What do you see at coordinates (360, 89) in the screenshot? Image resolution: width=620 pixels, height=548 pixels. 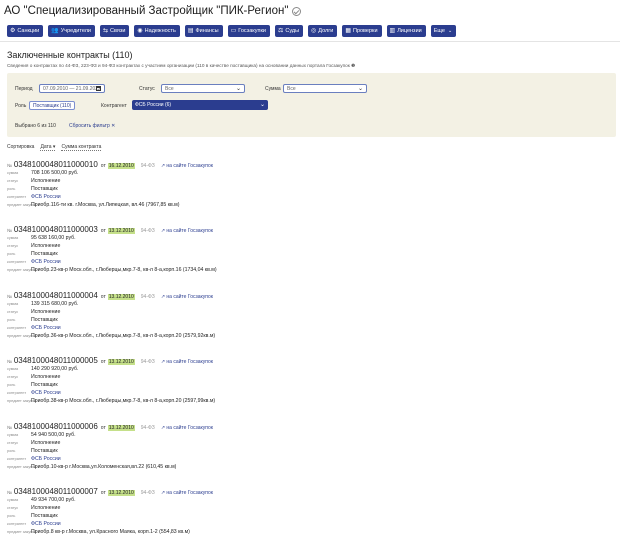 I see `chevron-down-icon: ⌄` at bounding box center [360, 89].